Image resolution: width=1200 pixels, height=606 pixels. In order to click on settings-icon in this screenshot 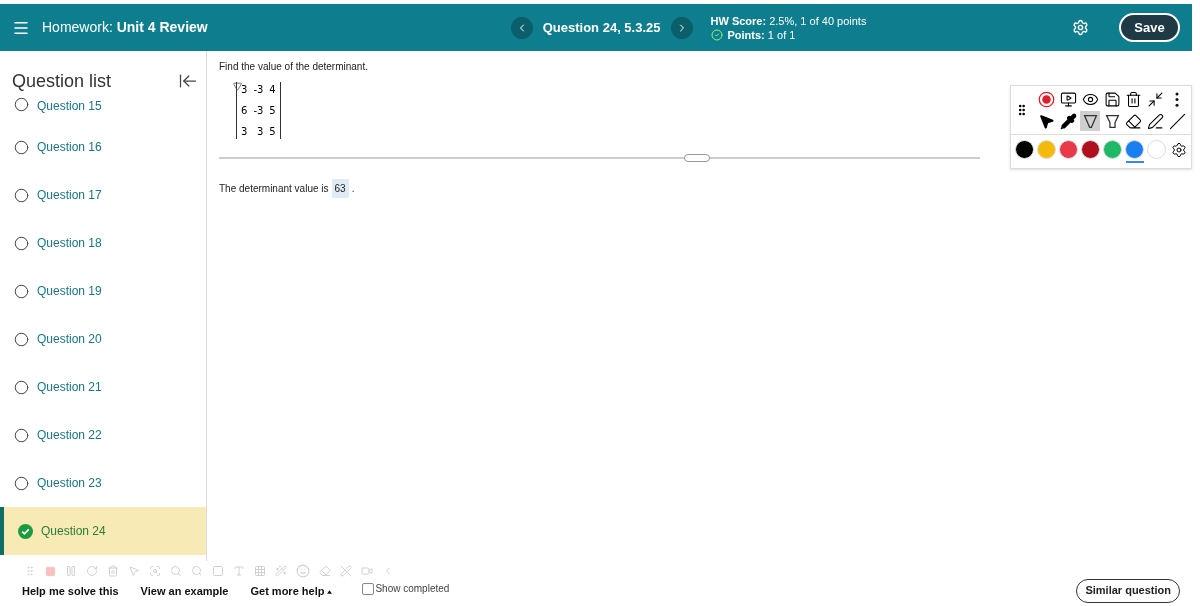, I will do `click(1179, 149)`.